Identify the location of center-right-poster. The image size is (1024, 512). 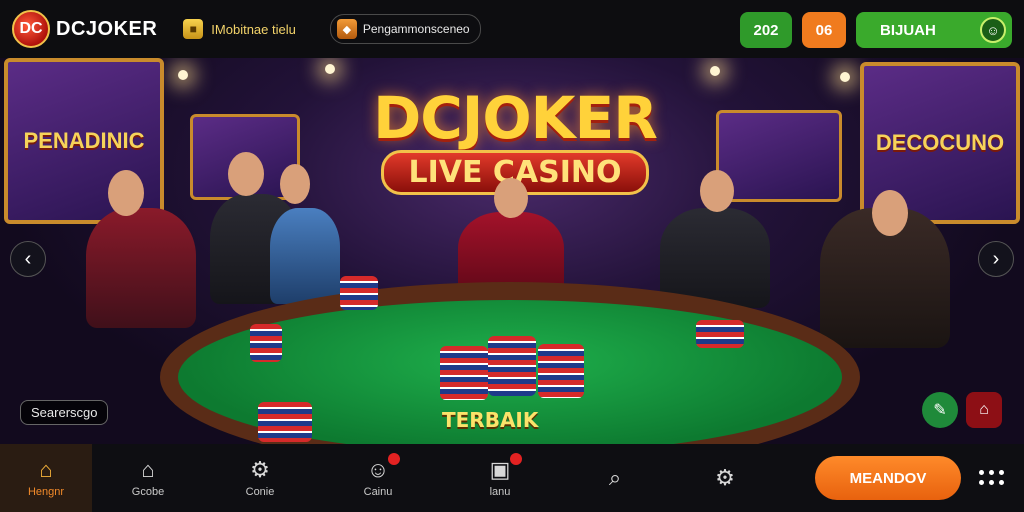
(779, 156).